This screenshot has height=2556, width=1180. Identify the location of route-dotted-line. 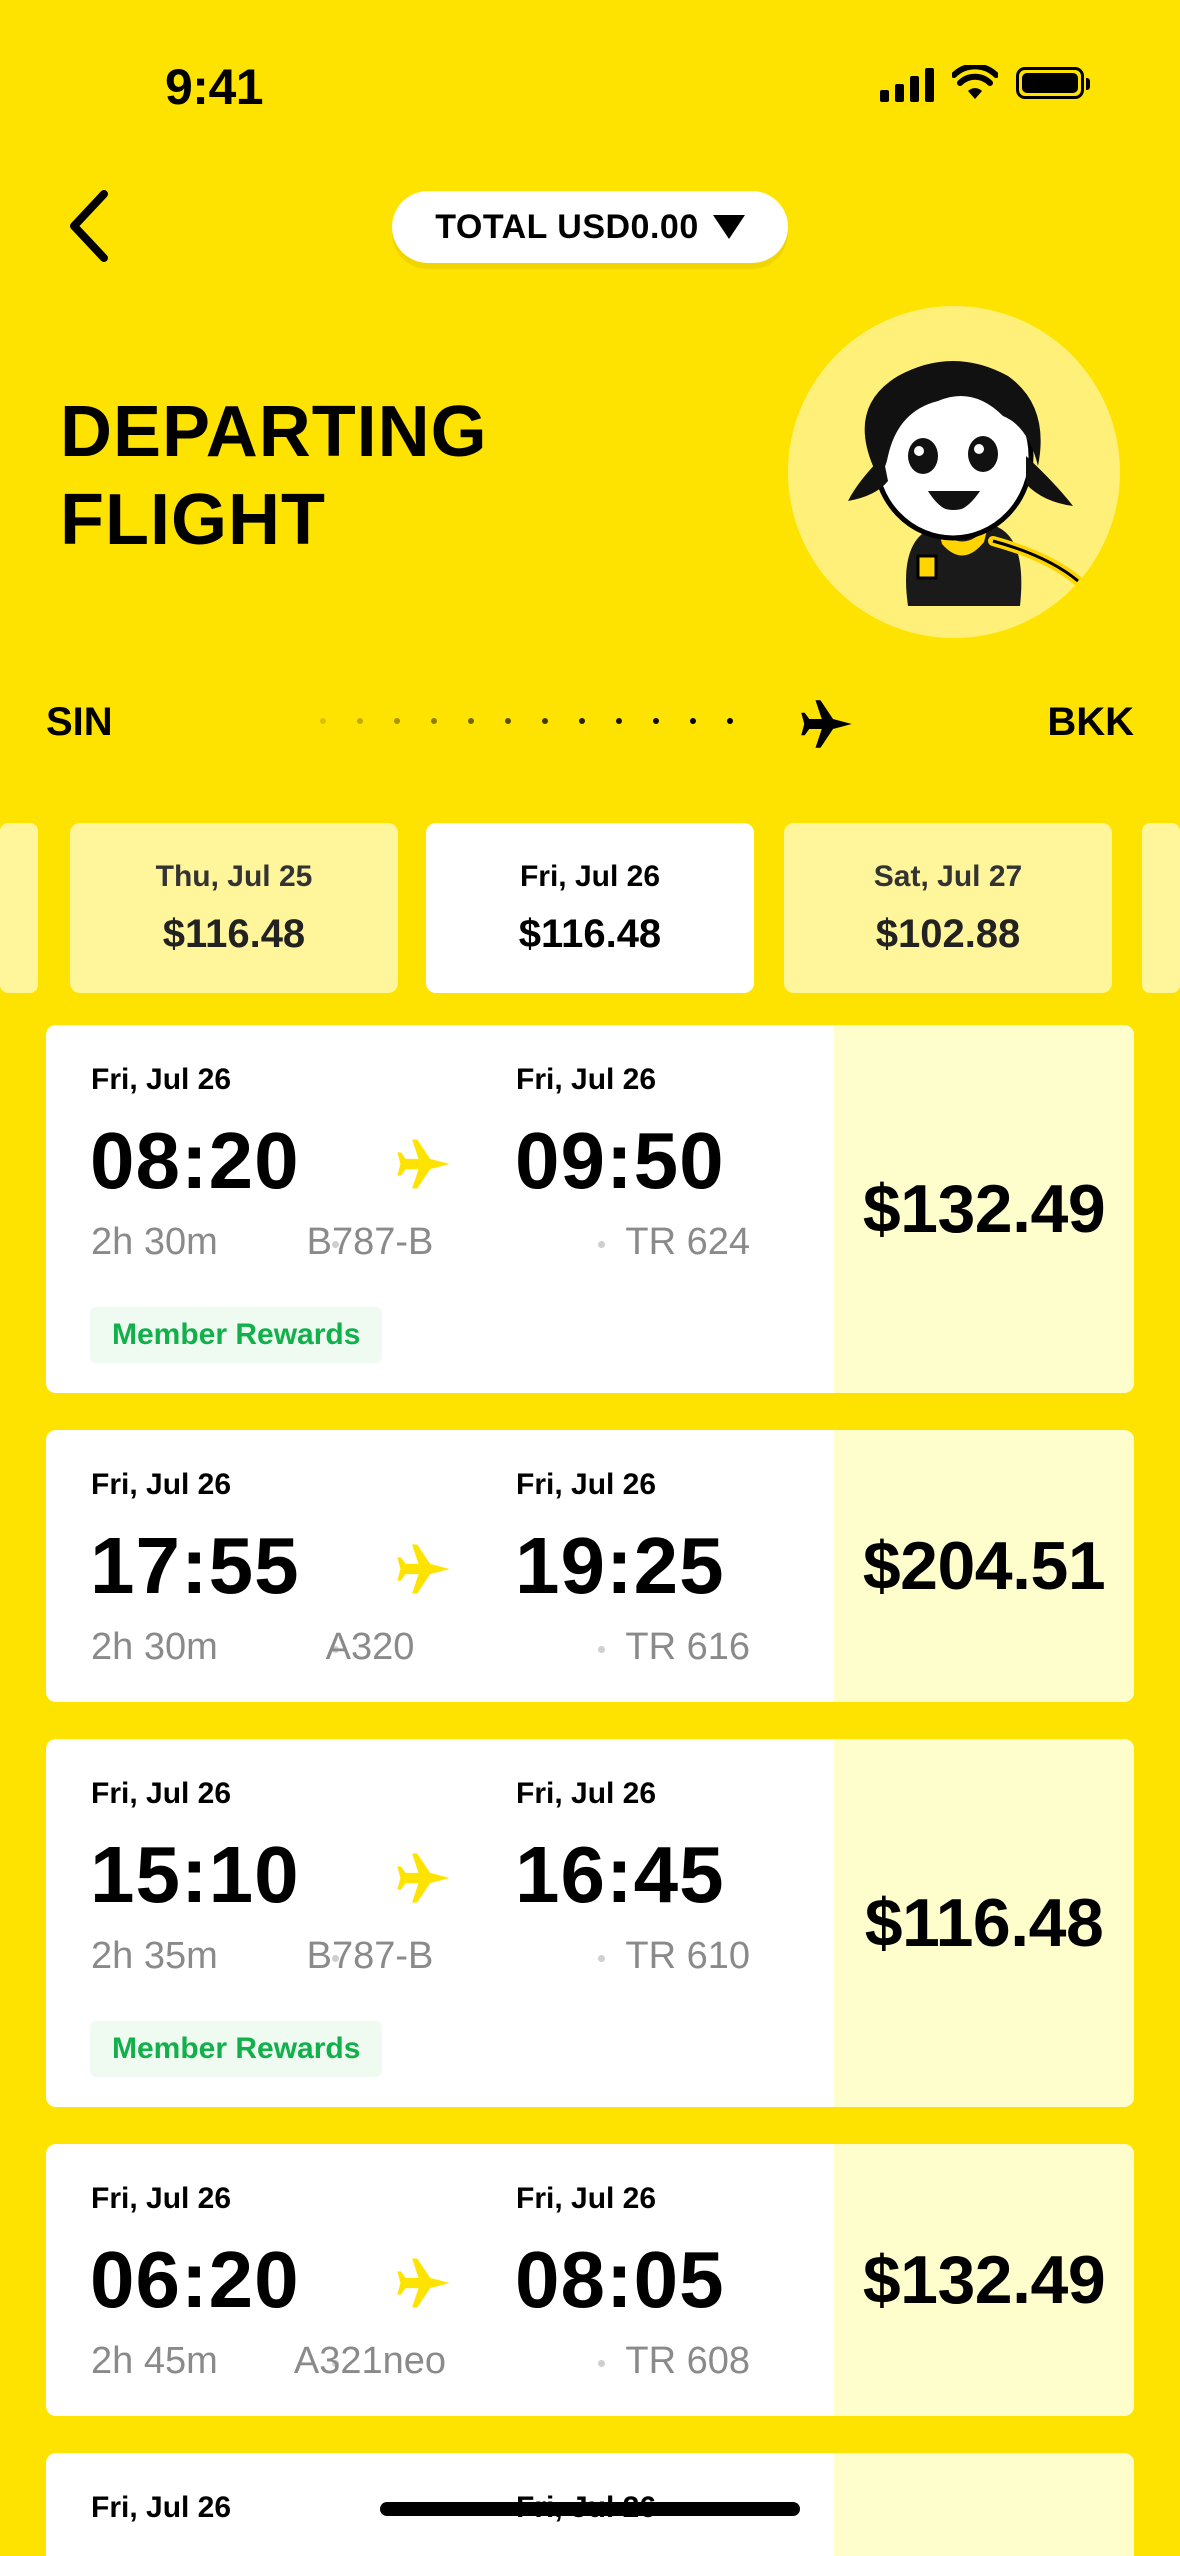
(526, 721).